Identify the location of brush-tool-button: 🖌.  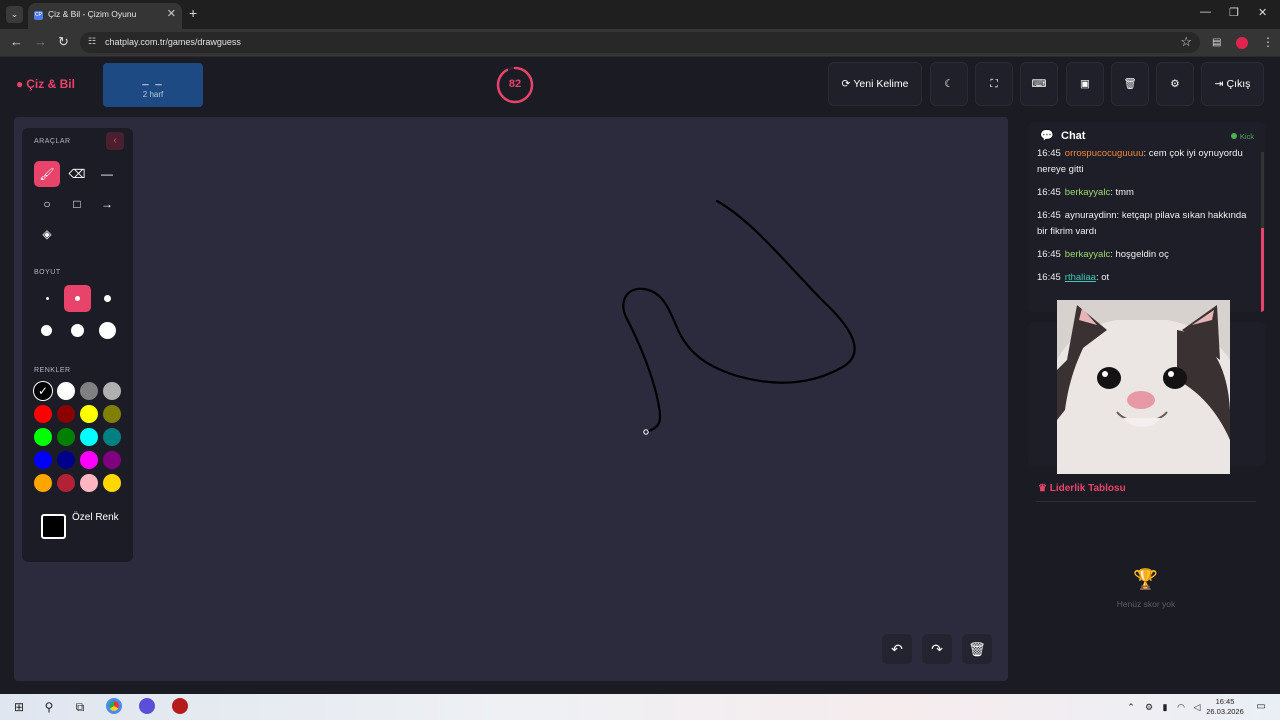
(47, 174).